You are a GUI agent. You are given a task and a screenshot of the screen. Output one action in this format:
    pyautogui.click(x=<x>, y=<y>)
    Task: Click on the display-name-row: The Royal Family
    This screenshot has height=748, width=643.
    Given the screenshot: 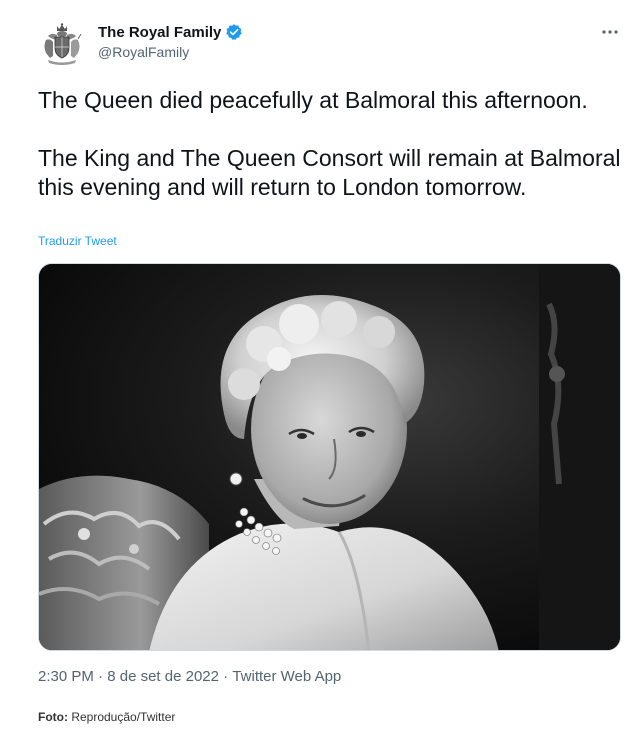 What is the action you would take?
    pyautogui.click(x=170, y=32)
    